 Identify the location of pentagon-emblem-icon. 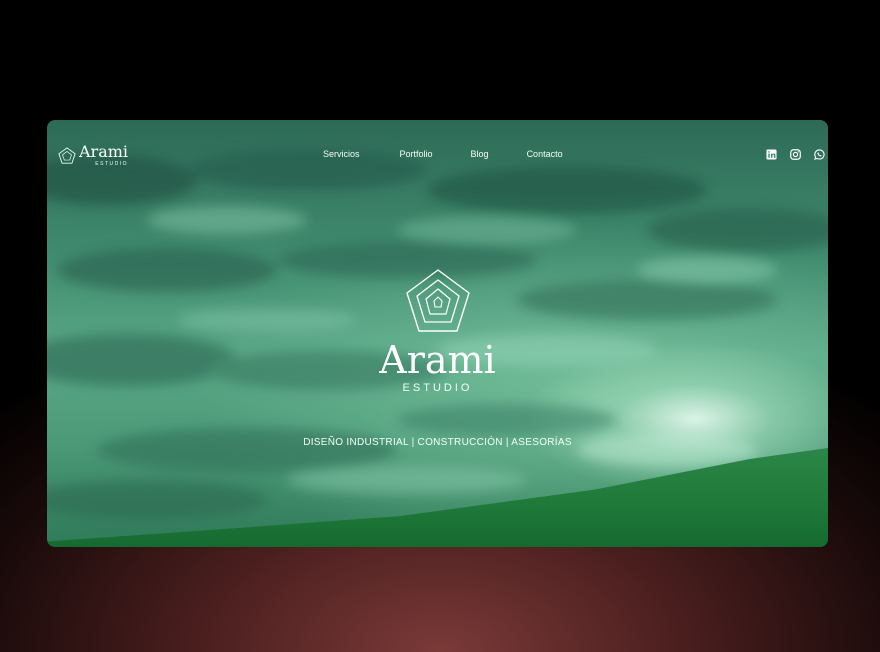
(438, 300).